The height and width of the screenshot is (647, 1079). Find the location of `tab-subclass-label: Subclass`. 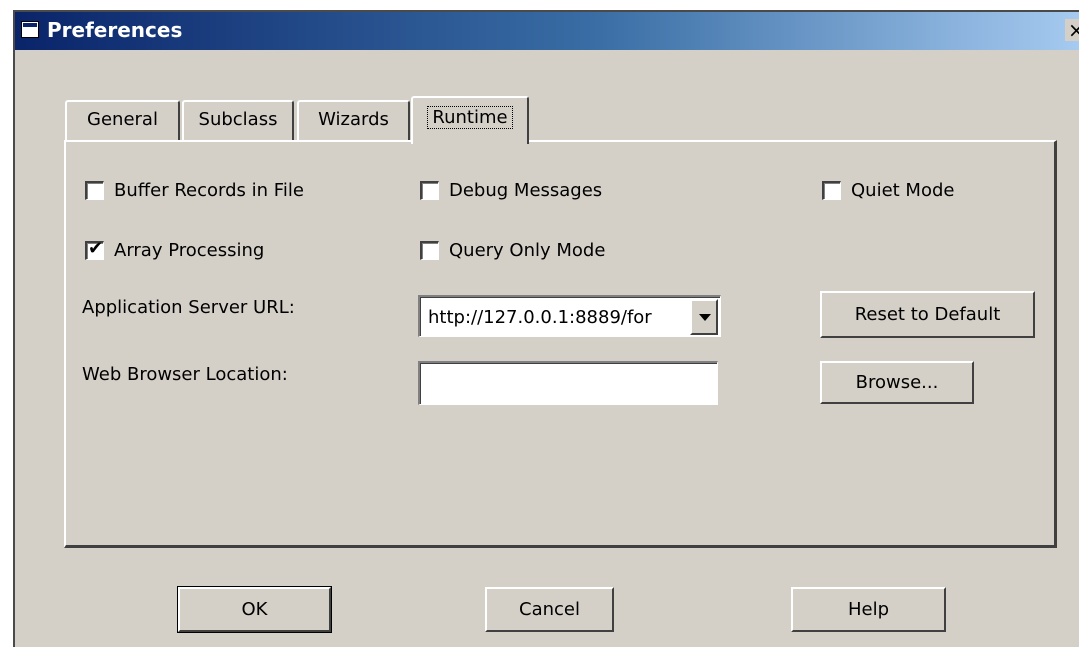

tab-subclass-label: Subclass is located at coordinates (238, 119).